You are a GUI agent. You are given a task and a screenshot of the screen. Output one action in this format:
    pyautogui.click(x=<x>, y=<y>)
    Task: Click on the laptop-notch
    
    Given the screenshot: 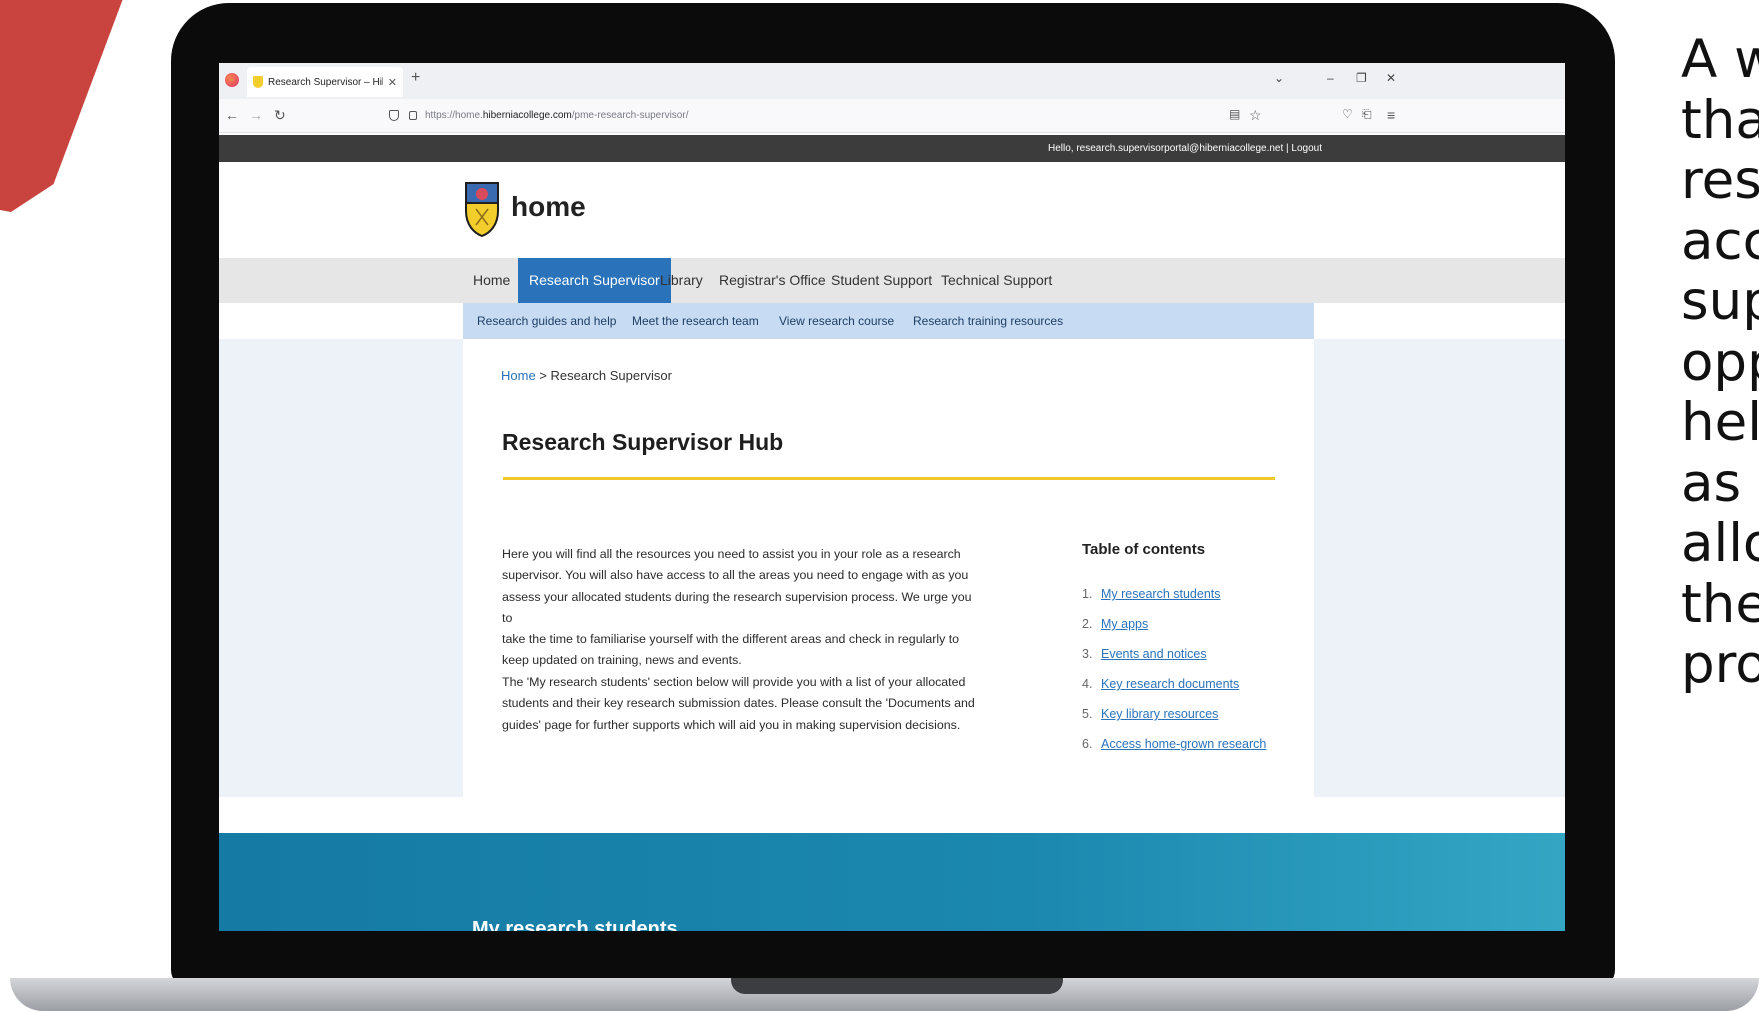 What is the action you would take?
    pyautogui.click(x=897, y=986)
    